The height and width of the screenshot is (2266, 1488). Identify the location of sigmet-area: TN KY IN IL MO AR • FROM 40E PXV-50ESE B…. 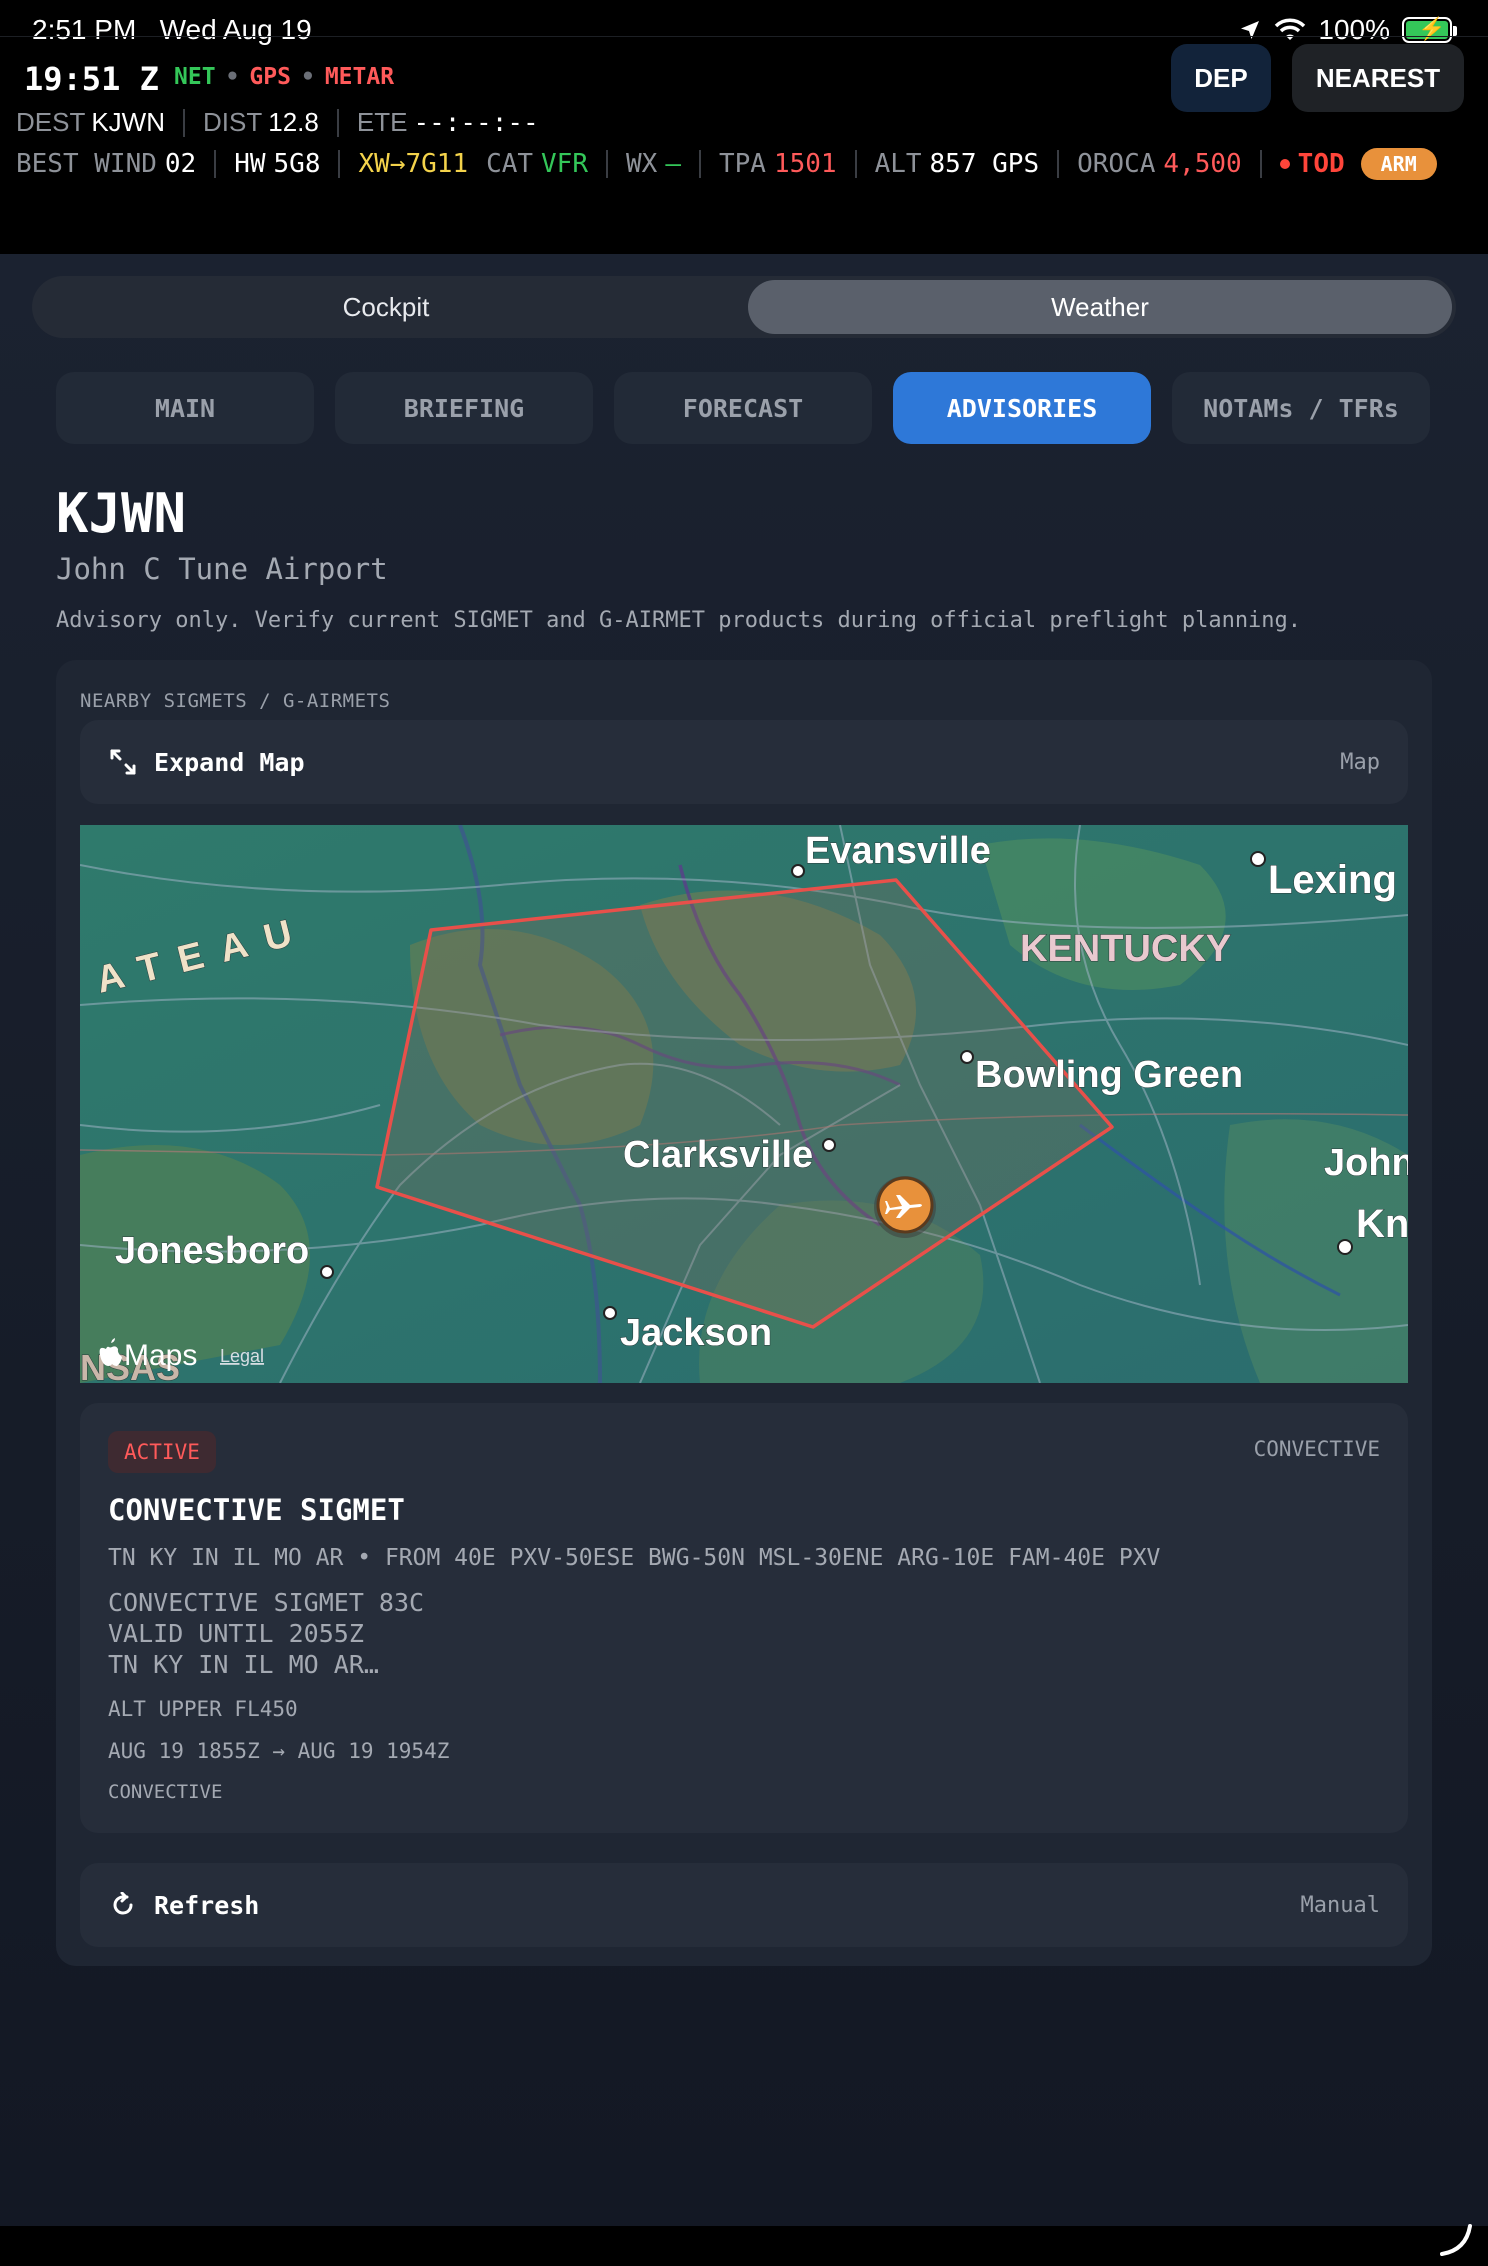
(634, 1558).